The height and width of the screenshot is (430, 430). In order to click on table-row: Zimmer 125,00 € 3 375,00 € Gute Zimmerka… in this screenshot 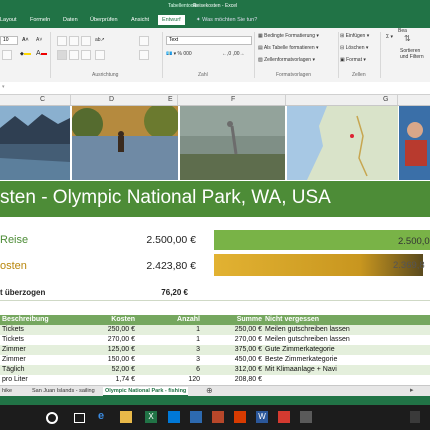, I will do `click(215, 350)`.